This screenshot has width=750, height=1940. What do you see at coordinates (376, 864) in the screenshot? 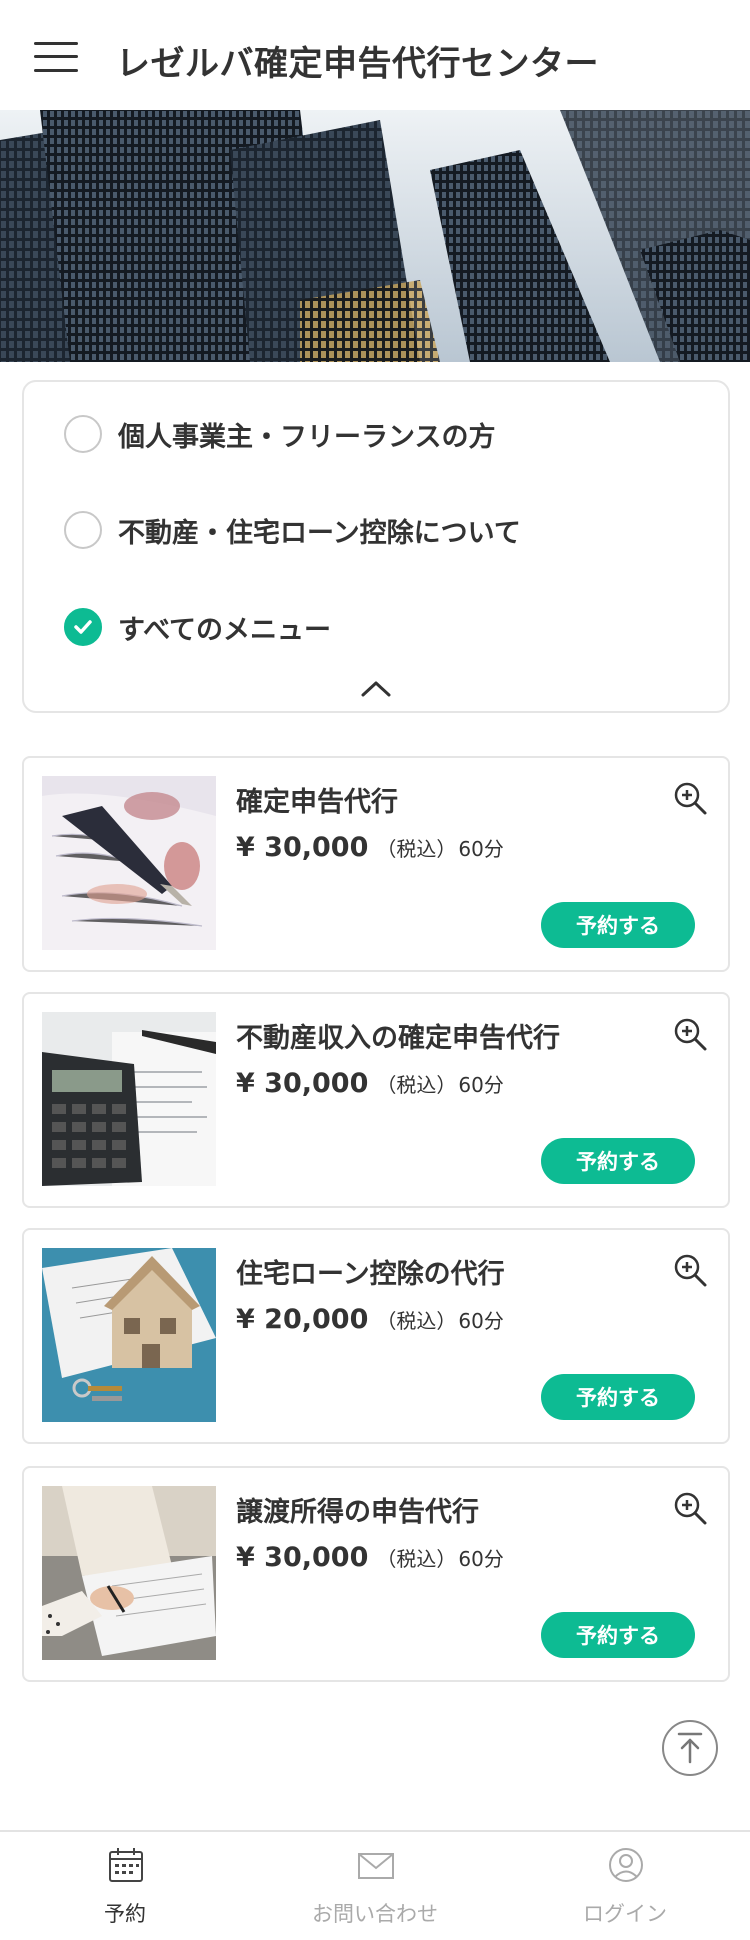
I see `service-card: 確定申告代行 ¥ 30,000 （税込） 60分 予約する` at bounding box center [376, 864].